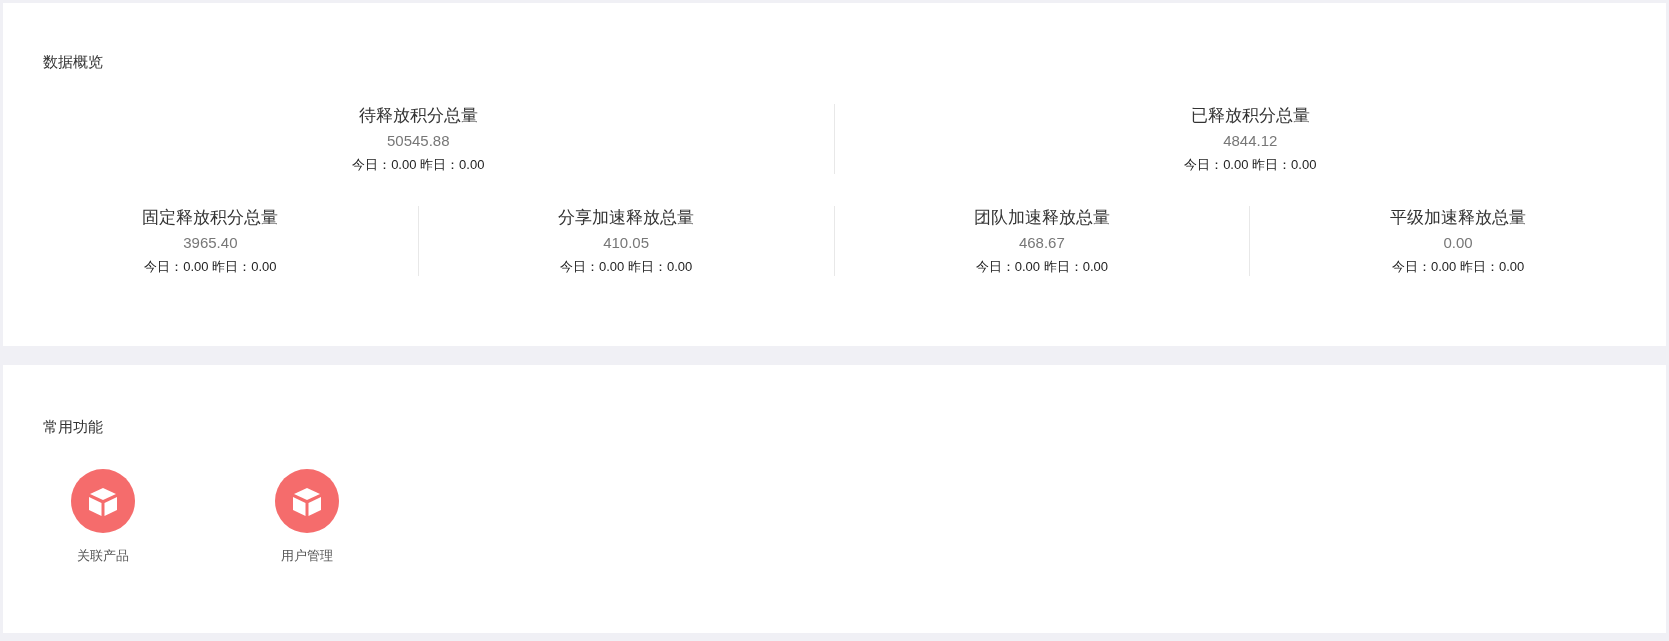 This screenshot has width=1669, height=641. Describe the element at coordinates (1250, 141) in the screenshot. I see `stat-value: 4844.12` at that location.